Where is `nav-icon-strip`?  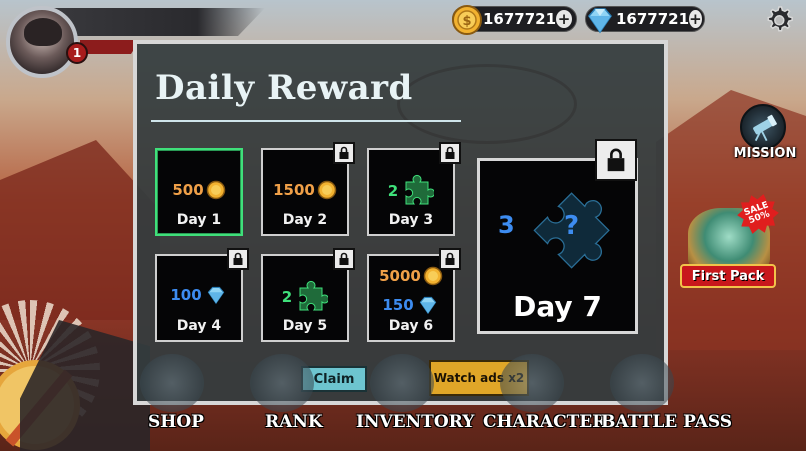
nav-icon-strip is located at coordinates (420, 384).